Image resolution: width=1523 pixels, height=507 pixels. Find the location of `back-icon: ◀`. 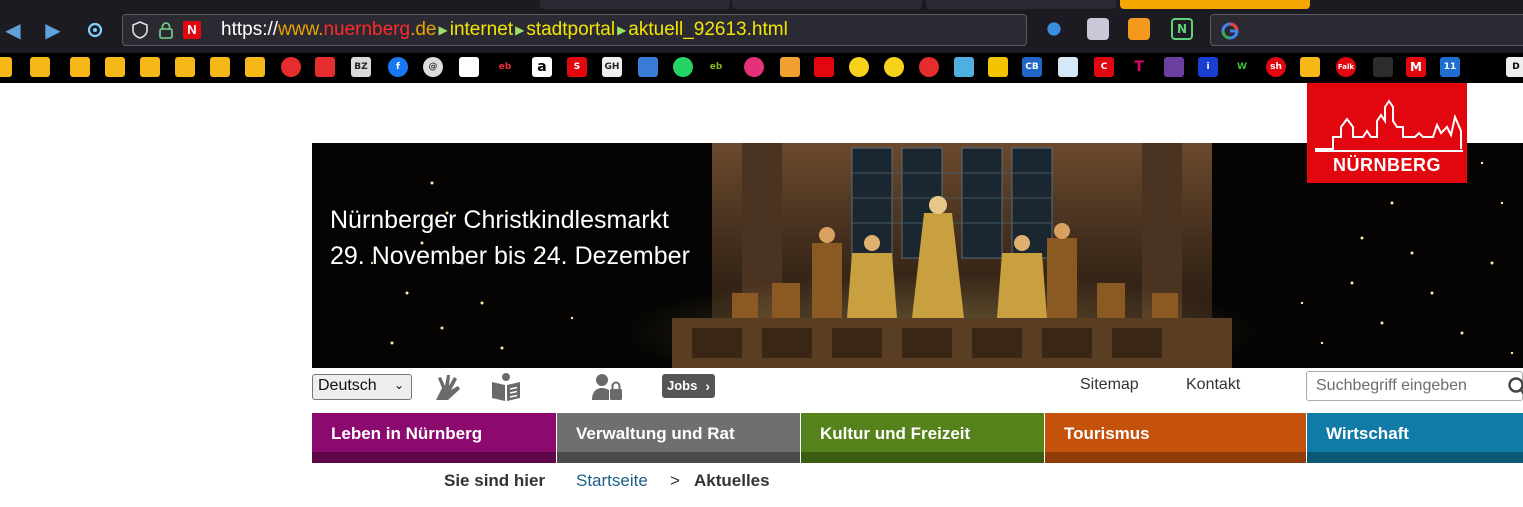

back-icon: ◀ is located at coordinates (13, 30).